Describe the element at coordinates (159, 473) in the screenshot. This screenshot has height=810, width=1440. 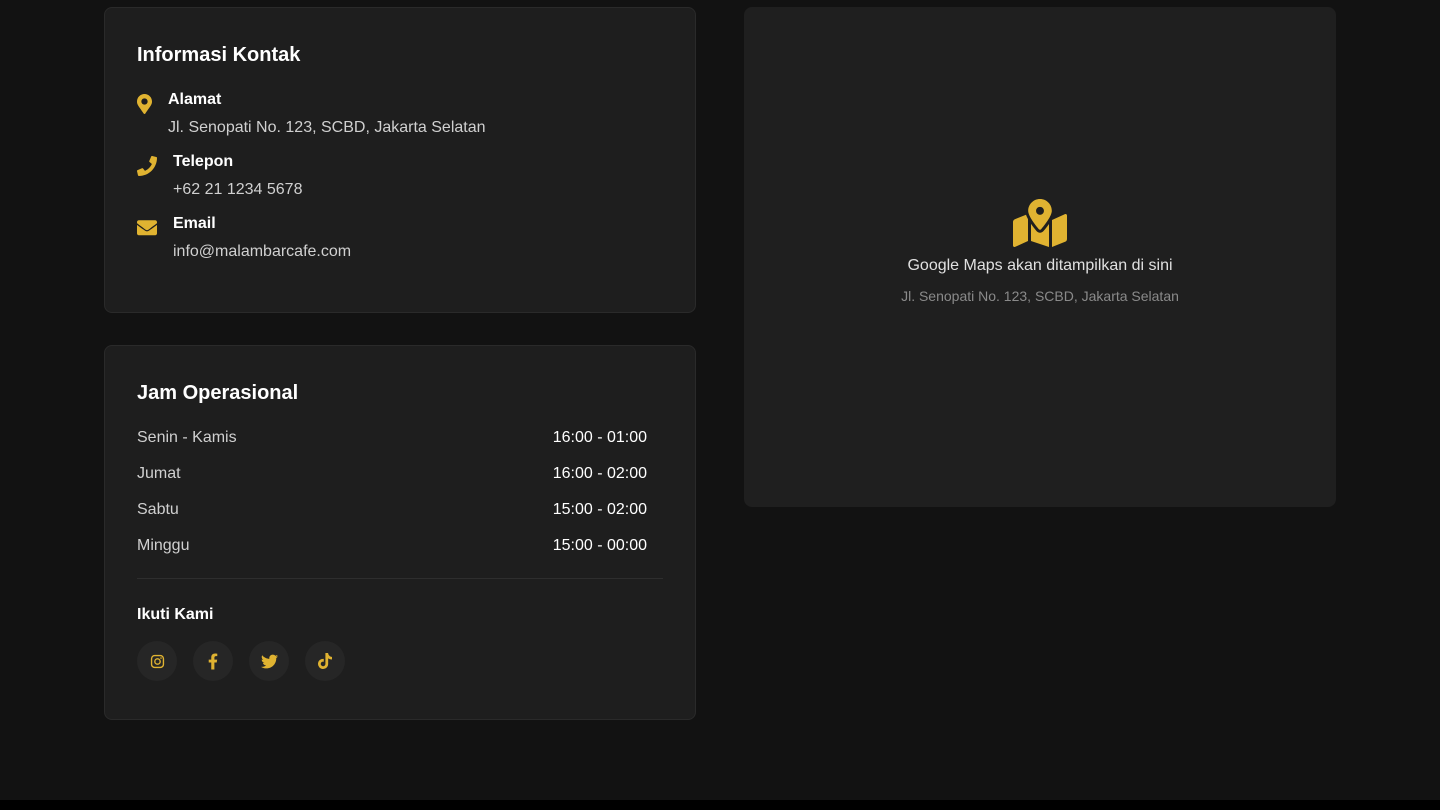
I see `hours-day: Jumat` at that location.